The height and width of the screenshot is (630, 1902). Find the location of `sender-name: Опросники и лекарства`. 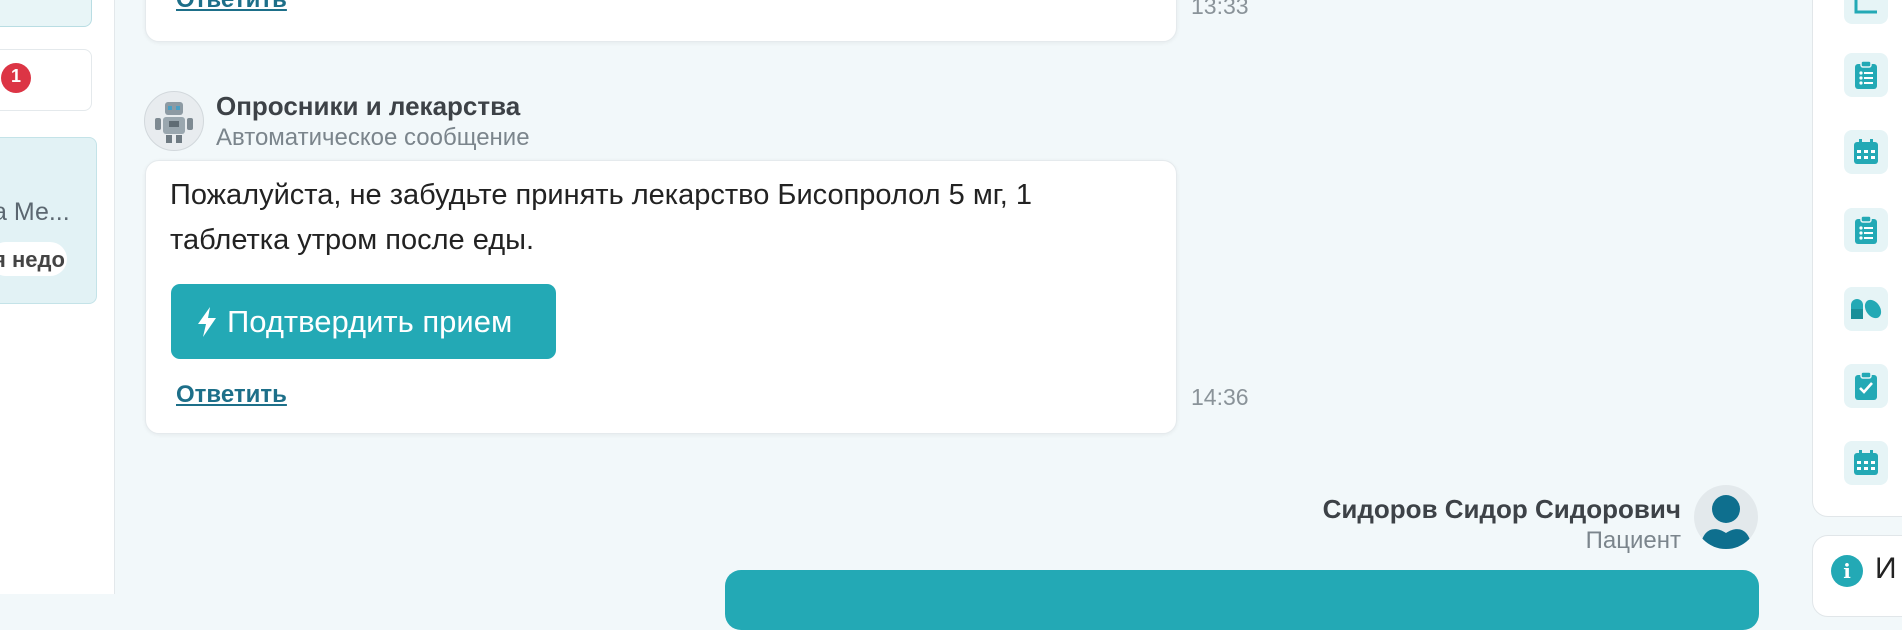

sender-name: Опросники и лекарства is located at coordinates (368, 106).